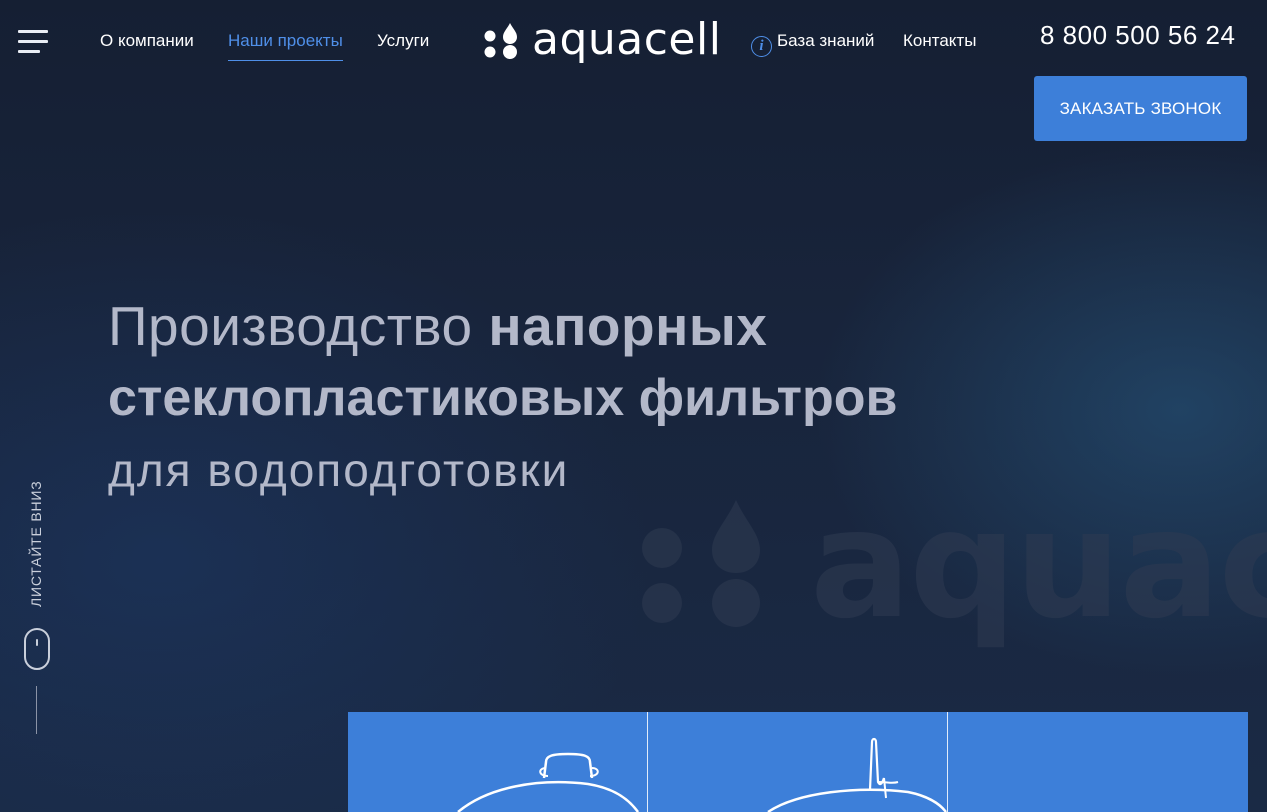 This screenshot has width=1267, height=812. I want to click on filter-tank-icon, so click(548, 782).